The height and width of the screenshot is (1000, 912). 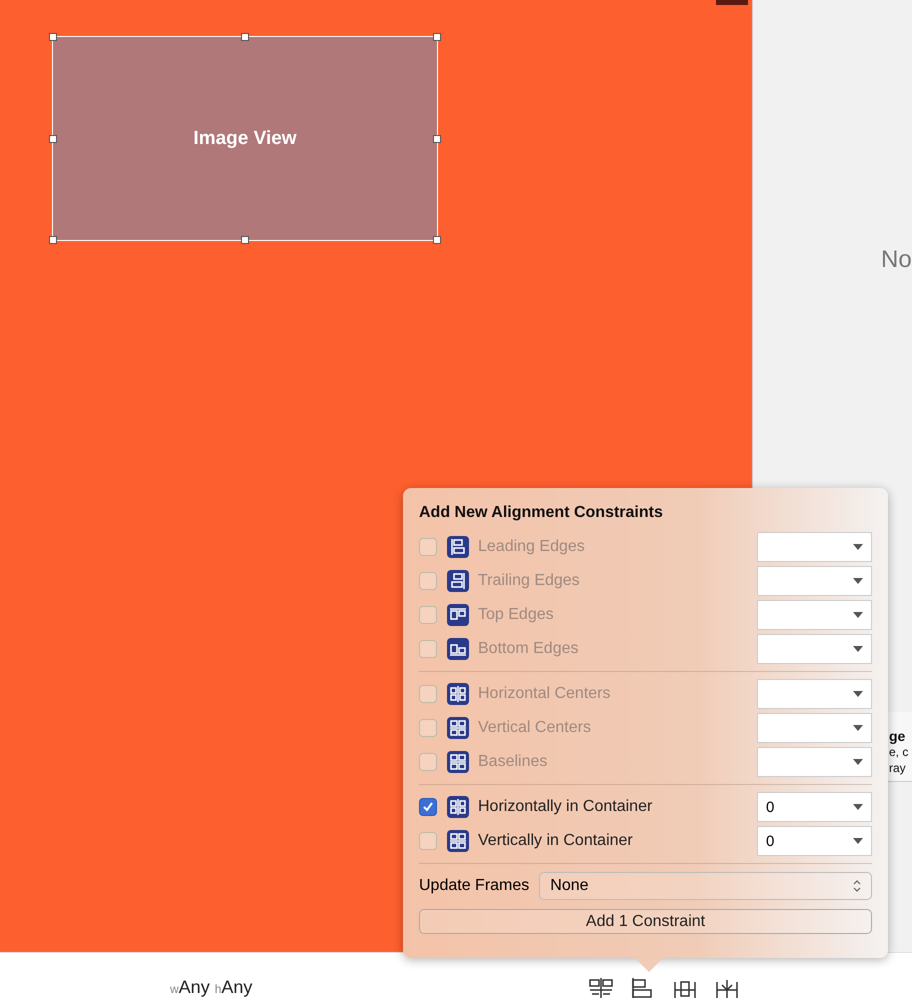 I want to click on update-frames-select: None, so click(x=705, y=886).